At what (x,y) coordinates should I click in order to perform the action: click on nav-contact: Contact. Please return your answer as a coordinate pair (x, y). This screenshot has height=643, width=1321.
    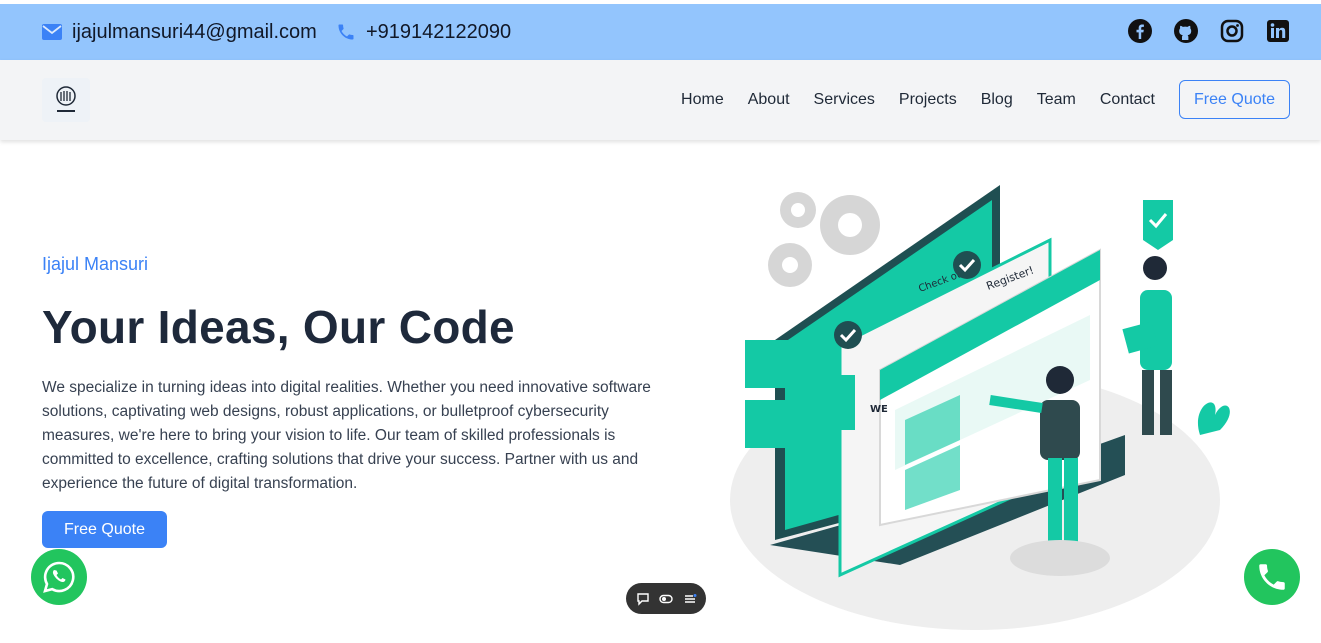
    Looking at the image, I should click on (1127, 100).